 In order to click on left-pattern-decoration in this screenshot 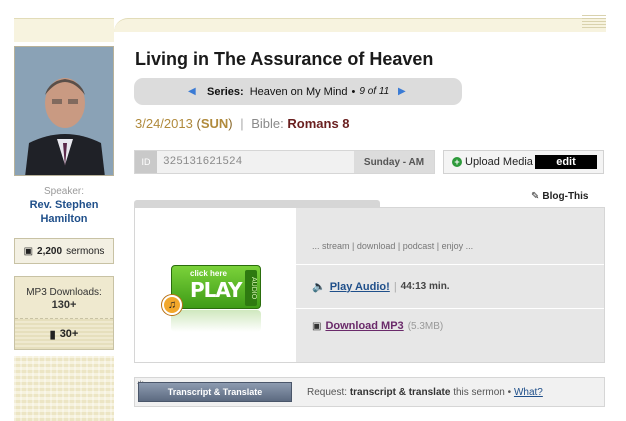, I will do `click(64, 388)`.